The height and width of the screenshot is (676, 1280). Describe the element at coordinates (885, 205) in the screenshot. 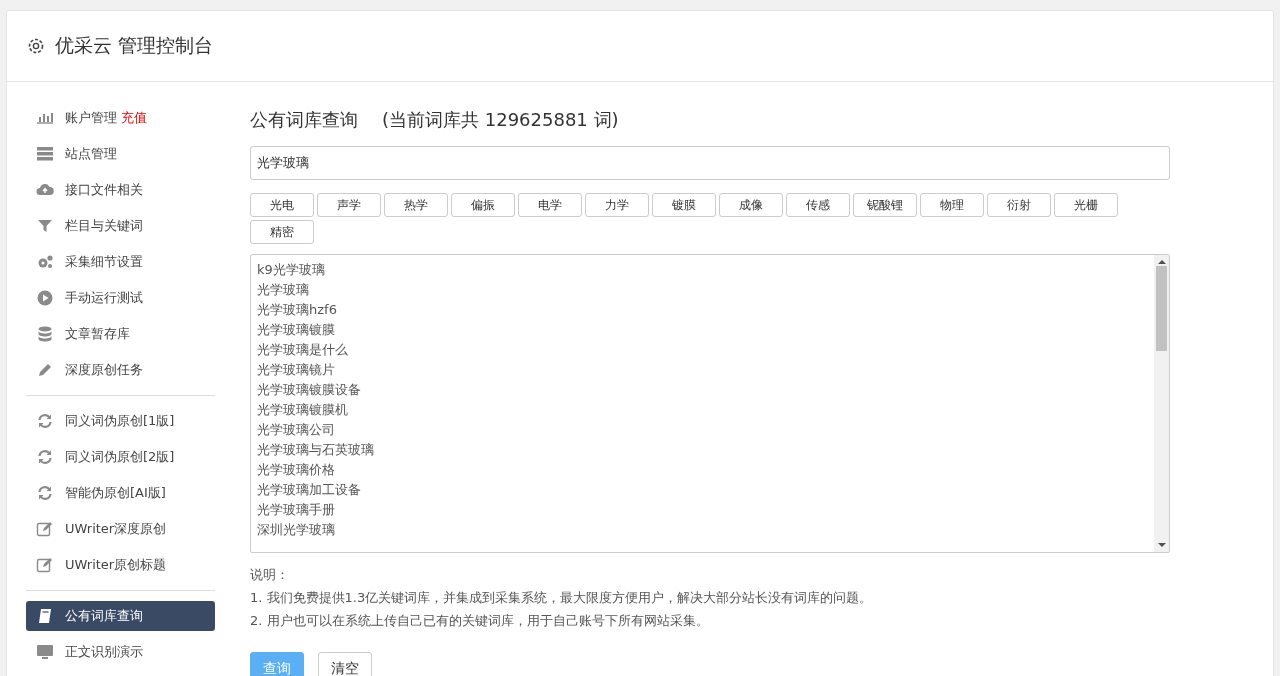

I see `tag-button: 铌酸锂` at that location.